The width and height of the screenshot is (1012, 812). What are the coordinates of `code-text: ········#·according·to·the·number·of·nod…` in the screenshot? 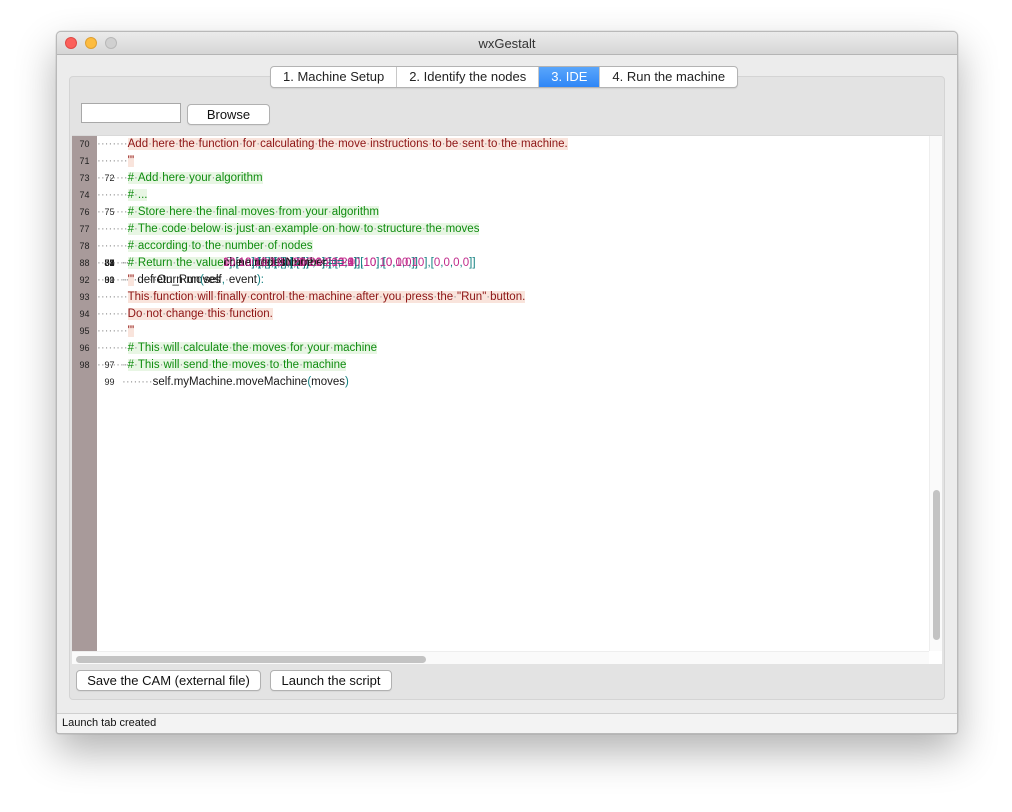 It's located at (205, 246).